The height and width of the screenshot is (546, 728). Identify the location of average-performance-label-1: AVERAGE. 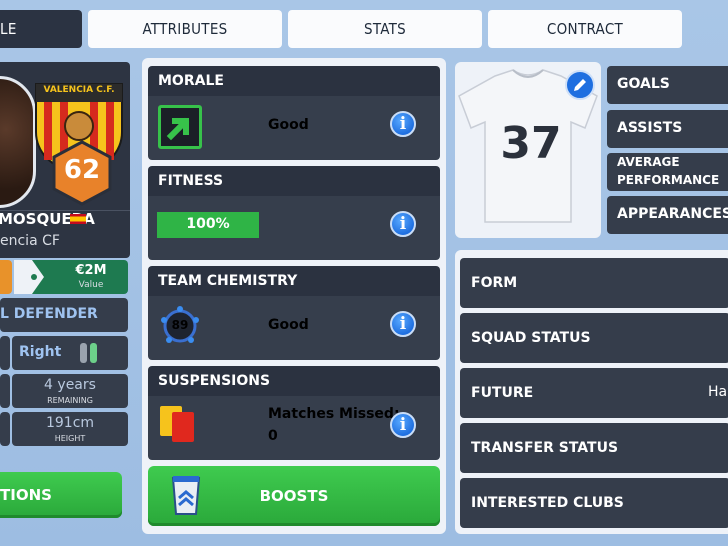
(648, 162).